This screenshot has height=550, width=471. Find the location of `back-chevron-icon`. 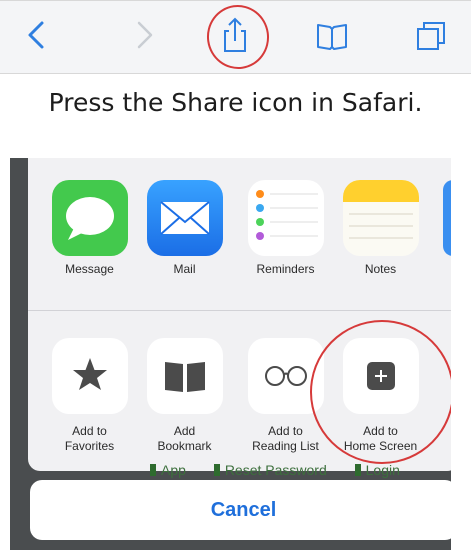

back-chevron-icon is located at coordinates (38, 35).